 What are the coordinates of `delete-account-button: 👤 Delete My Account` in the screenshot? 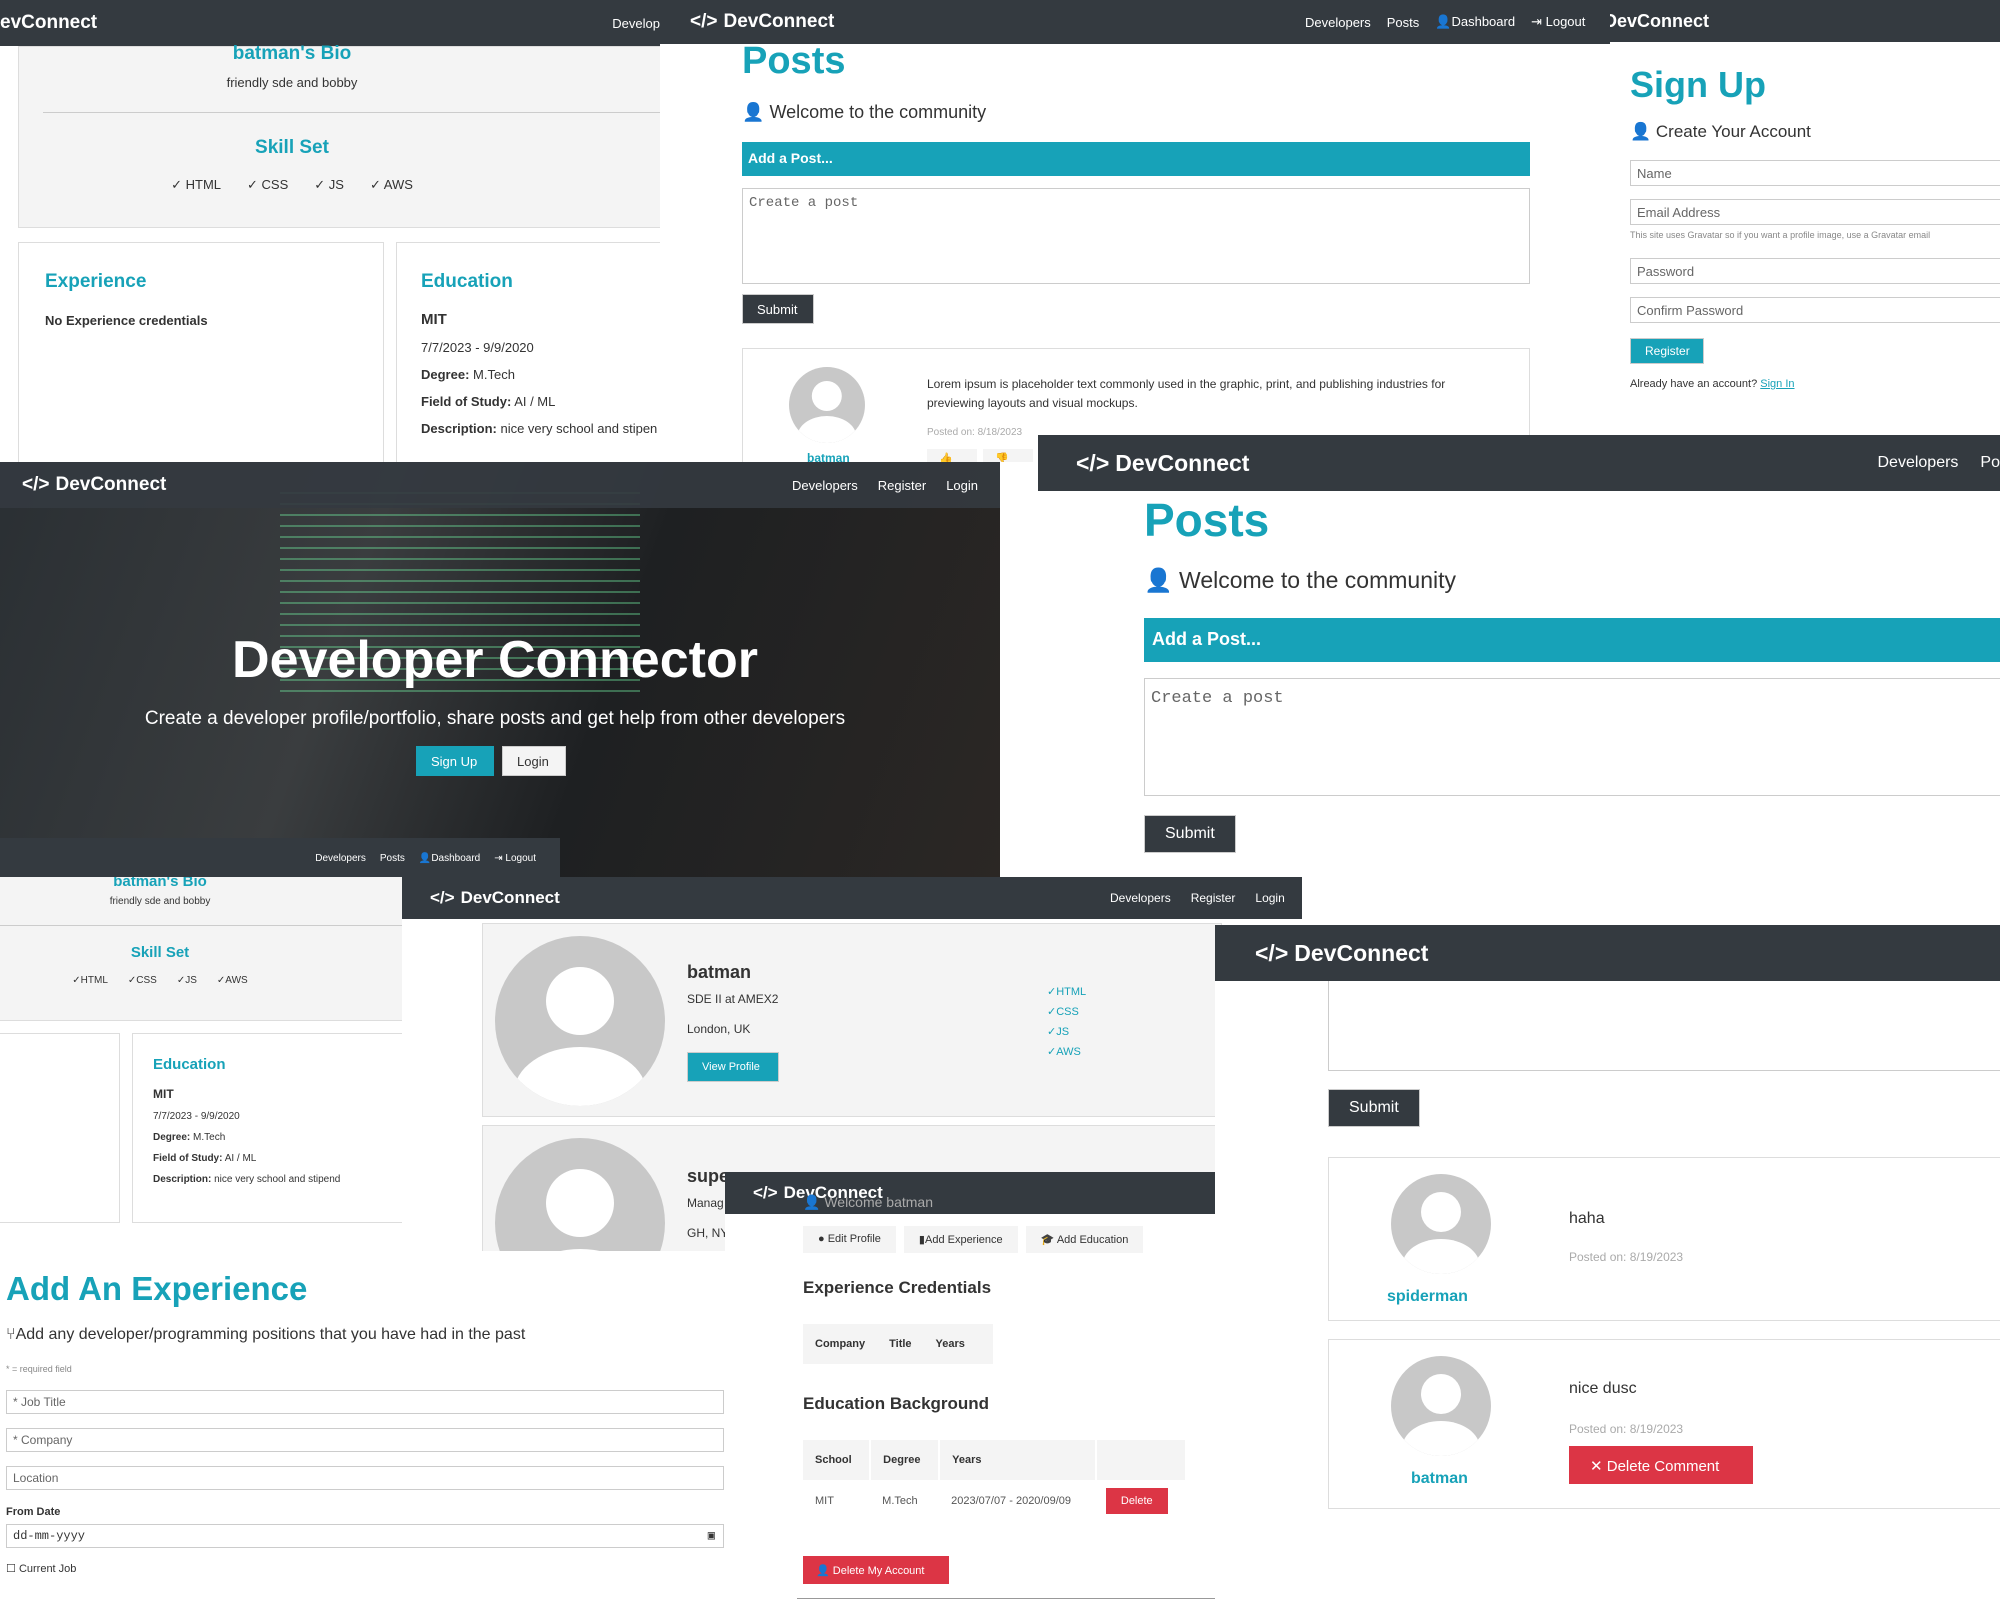 It's located at (876, 1570).